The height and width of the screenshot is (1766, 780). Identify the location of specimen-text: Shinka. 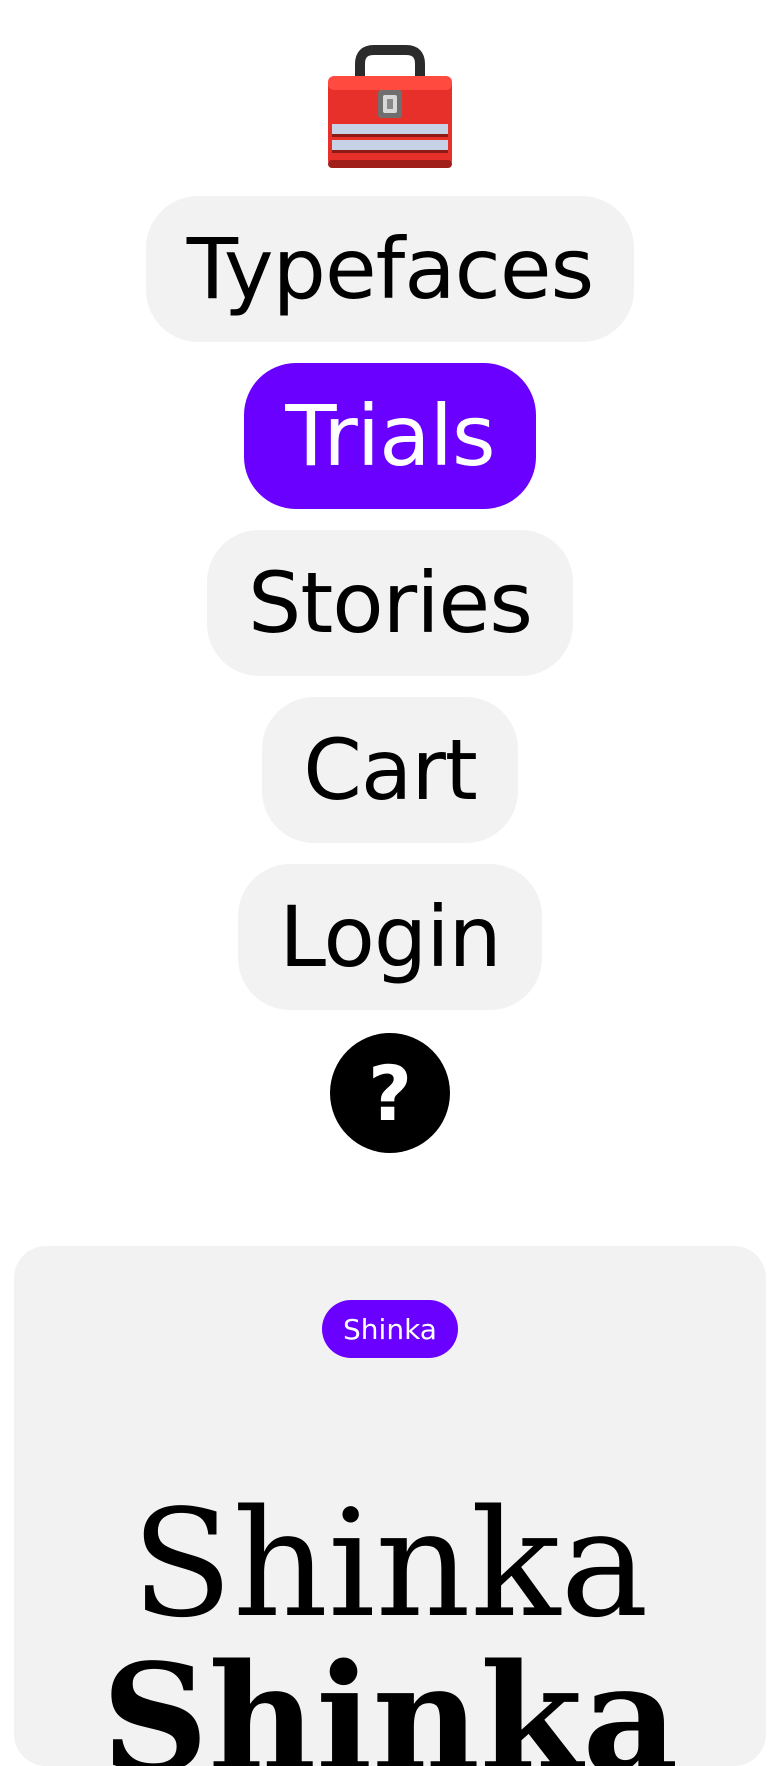
(390, 1564).